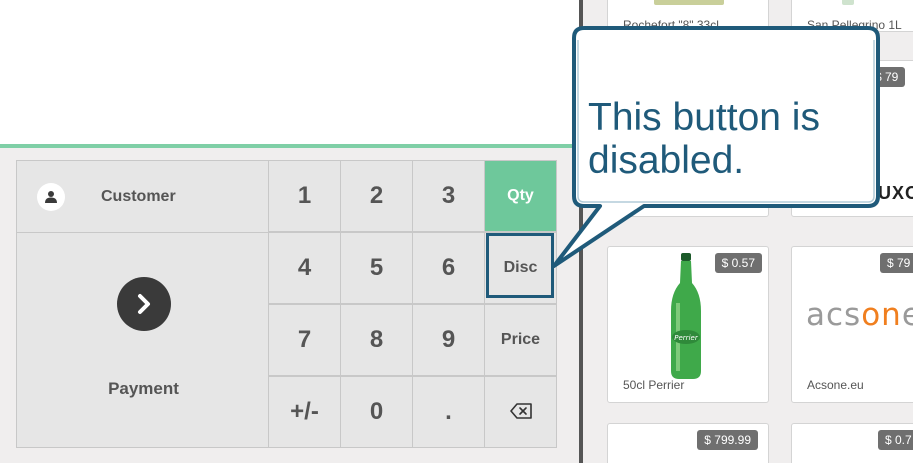  What do you see at coordinates (448, 340) in the screenshot?
I see `numpad-key-9: 9` at bounding box center [448, 340].